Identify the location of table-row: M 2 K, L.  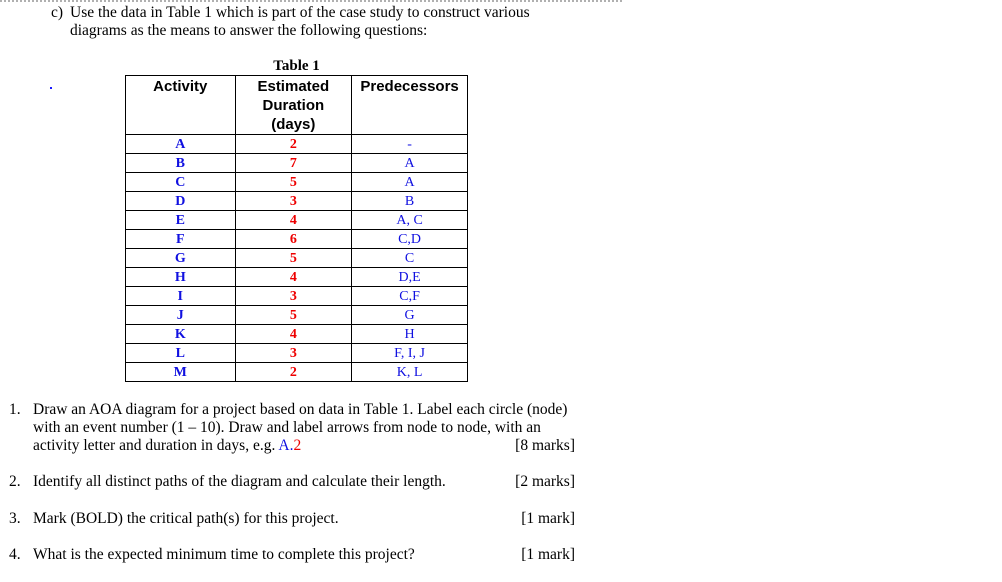
(296, 372).